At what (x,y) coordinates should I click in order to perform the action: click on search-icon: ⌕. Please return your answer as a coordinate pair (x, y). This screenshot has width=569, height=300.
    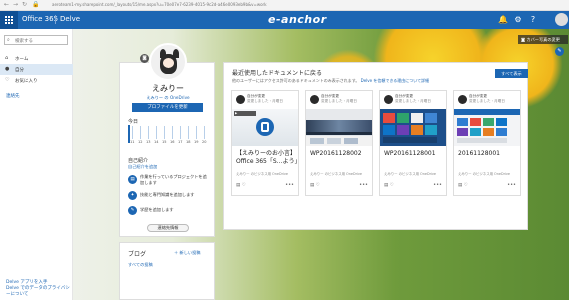
    Looking at the image, I should click on (8, 40).